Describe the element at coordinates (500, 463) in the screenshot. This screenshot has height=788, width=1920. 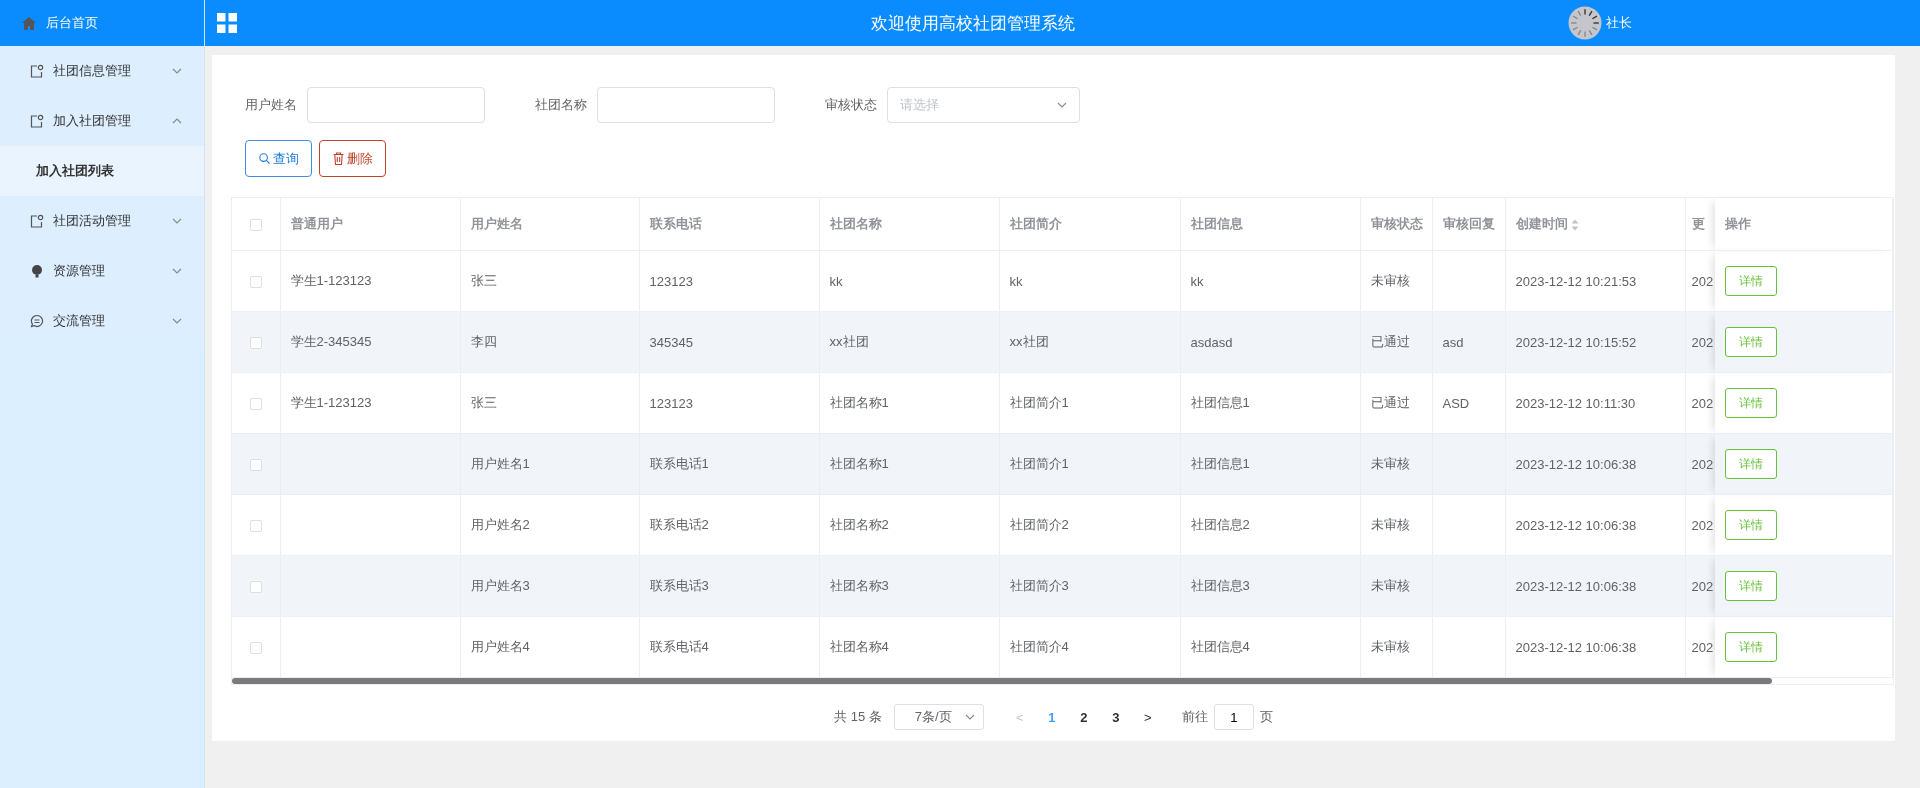
I see `table-cell: 用户姓名1` at that location.